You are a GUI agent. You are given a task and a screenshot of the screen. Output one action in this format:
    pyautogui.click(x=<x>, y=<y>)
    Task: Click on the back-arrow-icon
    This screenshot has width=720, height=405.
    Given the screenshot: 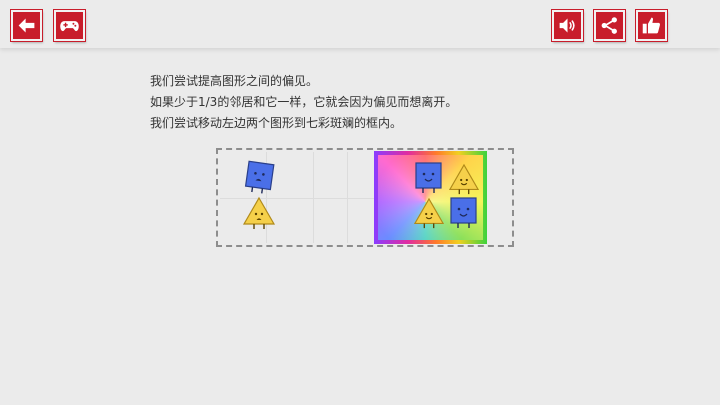 What is the action you would take?
    pyautogui.click(x=26, y=25)
    